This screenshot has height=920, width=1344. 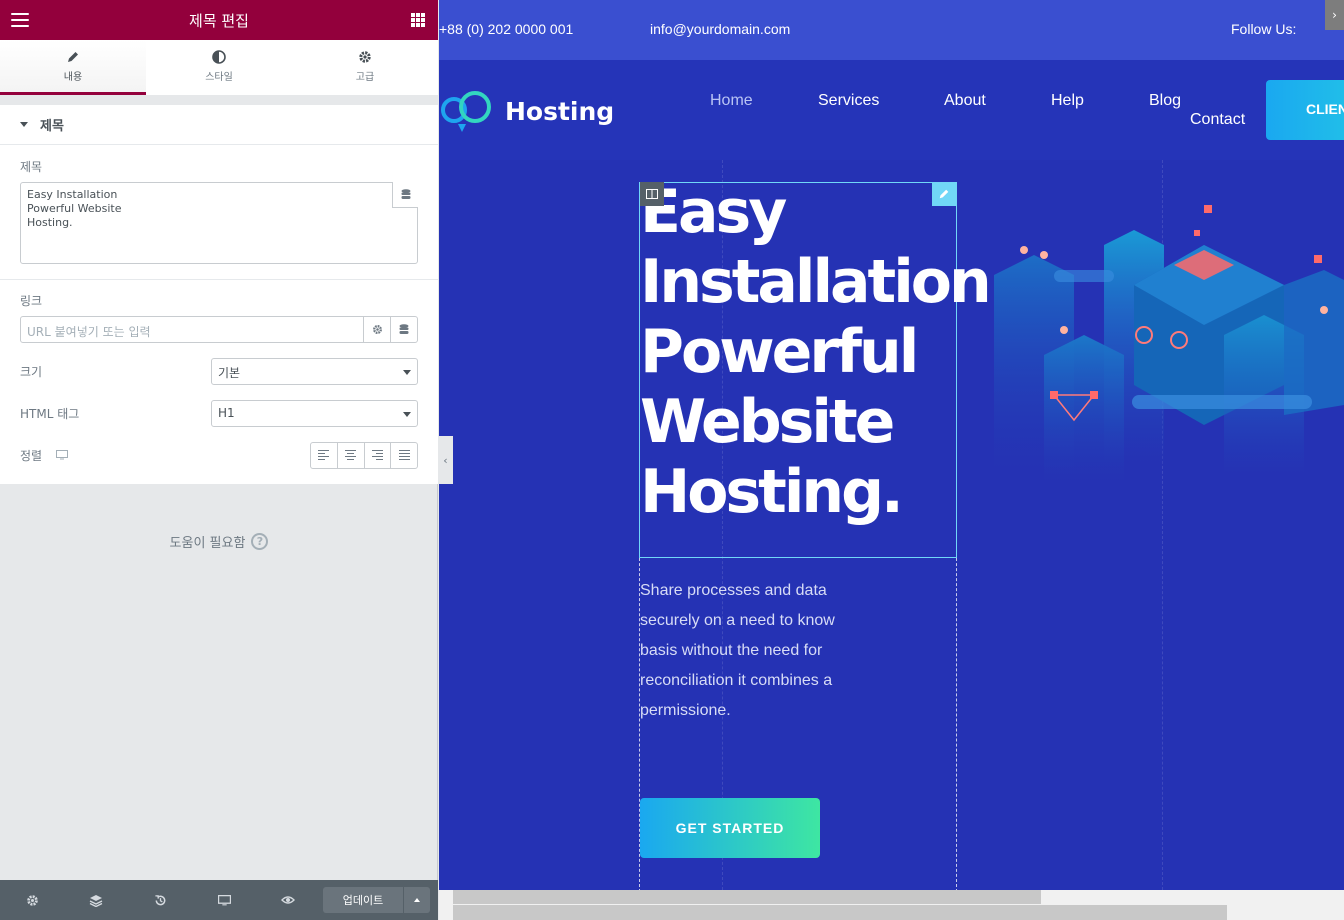 What do you see at coordinates (1165, 101) in the screenshot?
I see `nav-blog: Blog` at bounding box center [1165, 101].